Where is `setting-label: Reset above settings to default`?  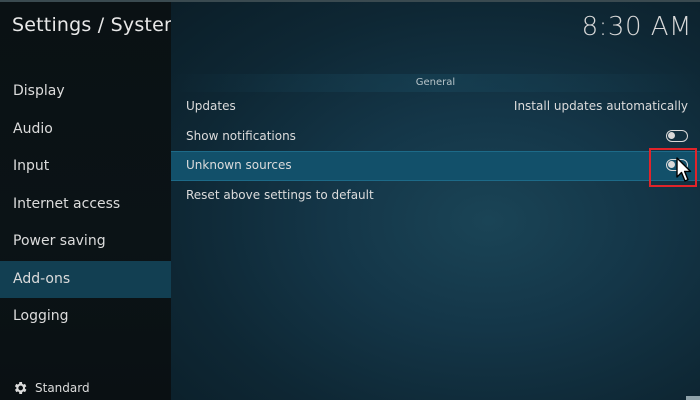 setting-label: Reset above settings to default is located at coordinates (280, 194).